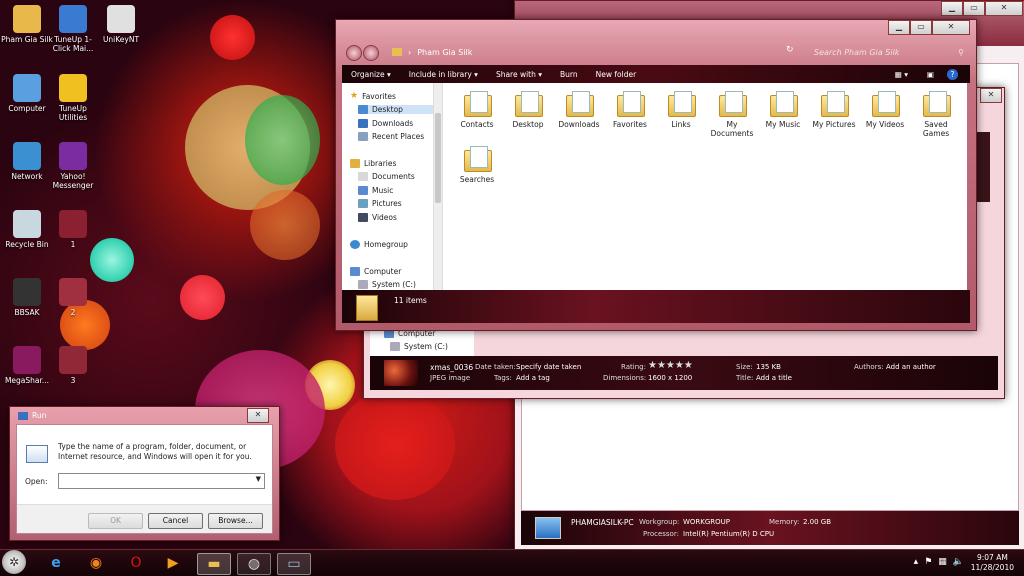 The image size is (1024, 576). I want to click on recycle-bin-icon, so click(27, 224).